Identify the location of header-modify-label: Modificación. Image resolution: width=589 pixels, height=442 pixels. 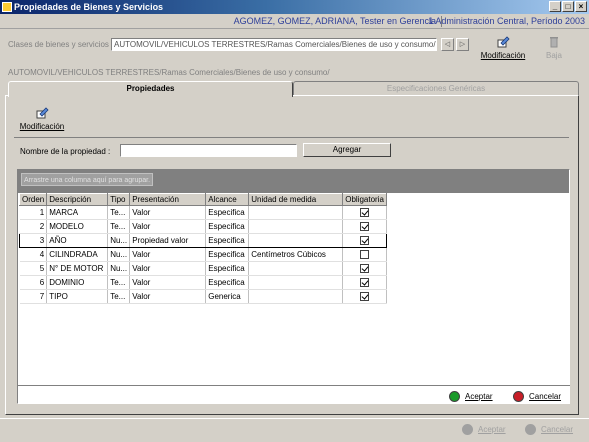
(503, 55).